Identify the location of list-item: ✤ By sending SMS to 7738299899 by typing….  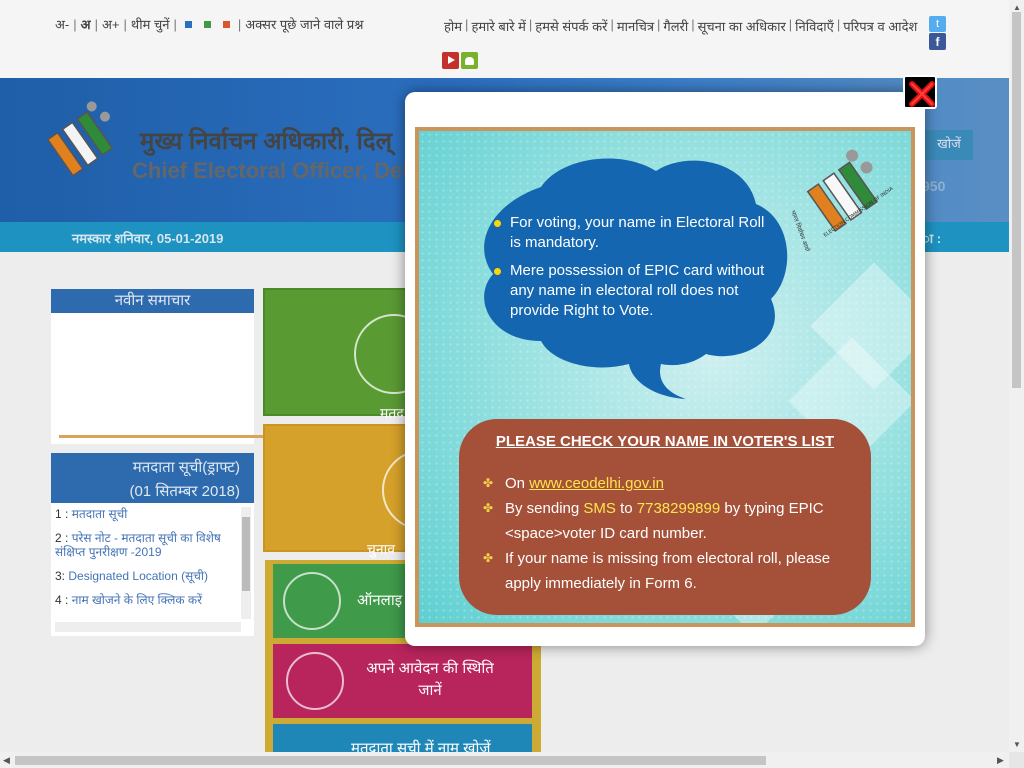
(664, 521).